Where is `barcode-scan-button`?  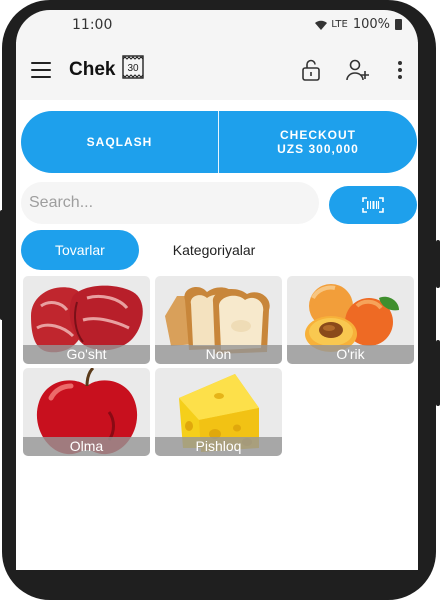
barcode-scan-button is located at coordinates (373, 205).